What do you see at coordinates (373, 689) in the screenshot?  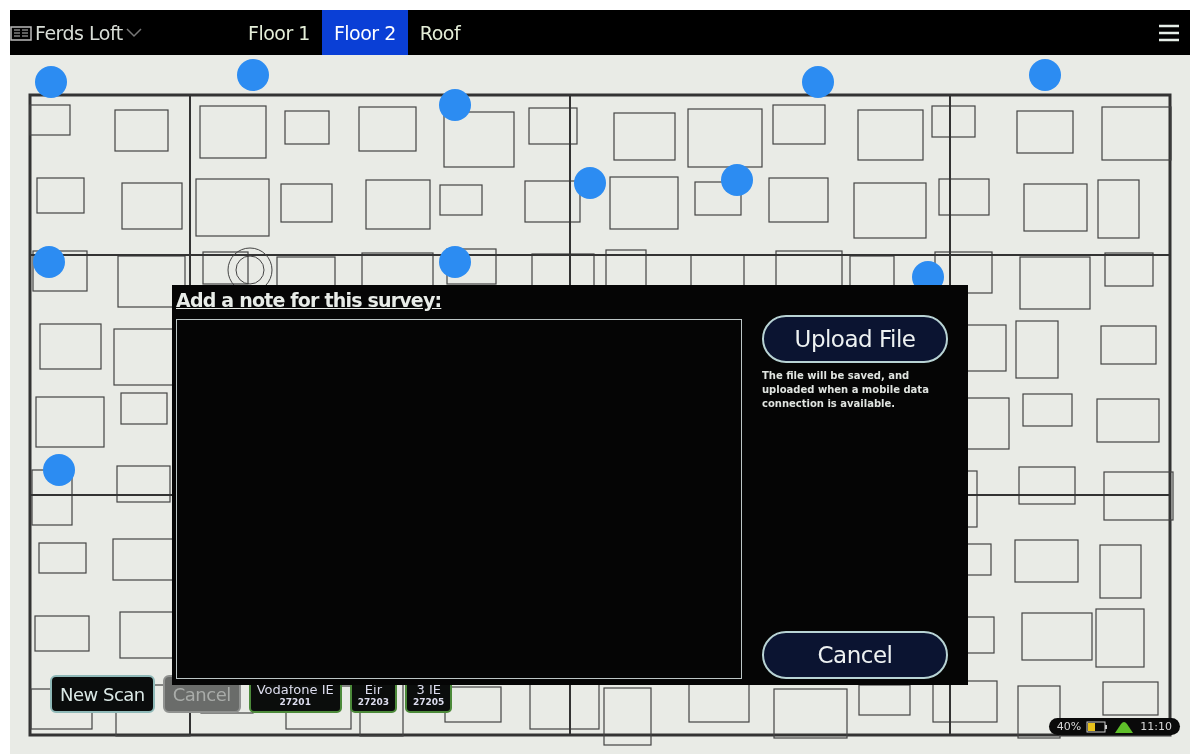 I see `network-name: Eir` at bounding box center [373, 689].